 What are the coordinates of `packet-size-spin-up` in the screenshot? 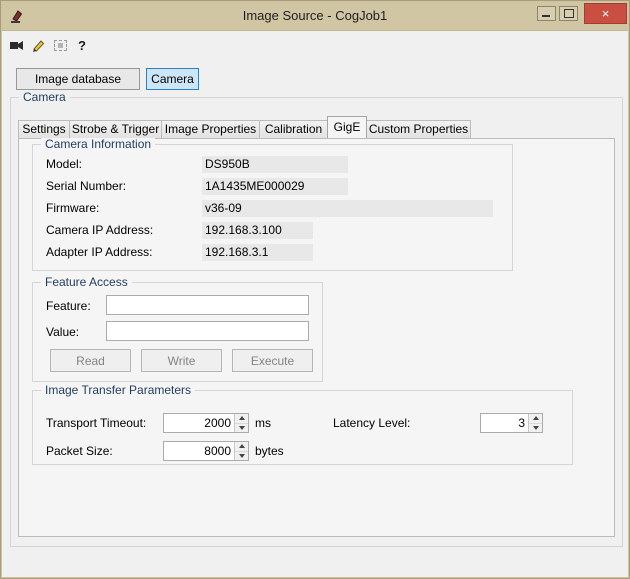 It's located at (241, 446).